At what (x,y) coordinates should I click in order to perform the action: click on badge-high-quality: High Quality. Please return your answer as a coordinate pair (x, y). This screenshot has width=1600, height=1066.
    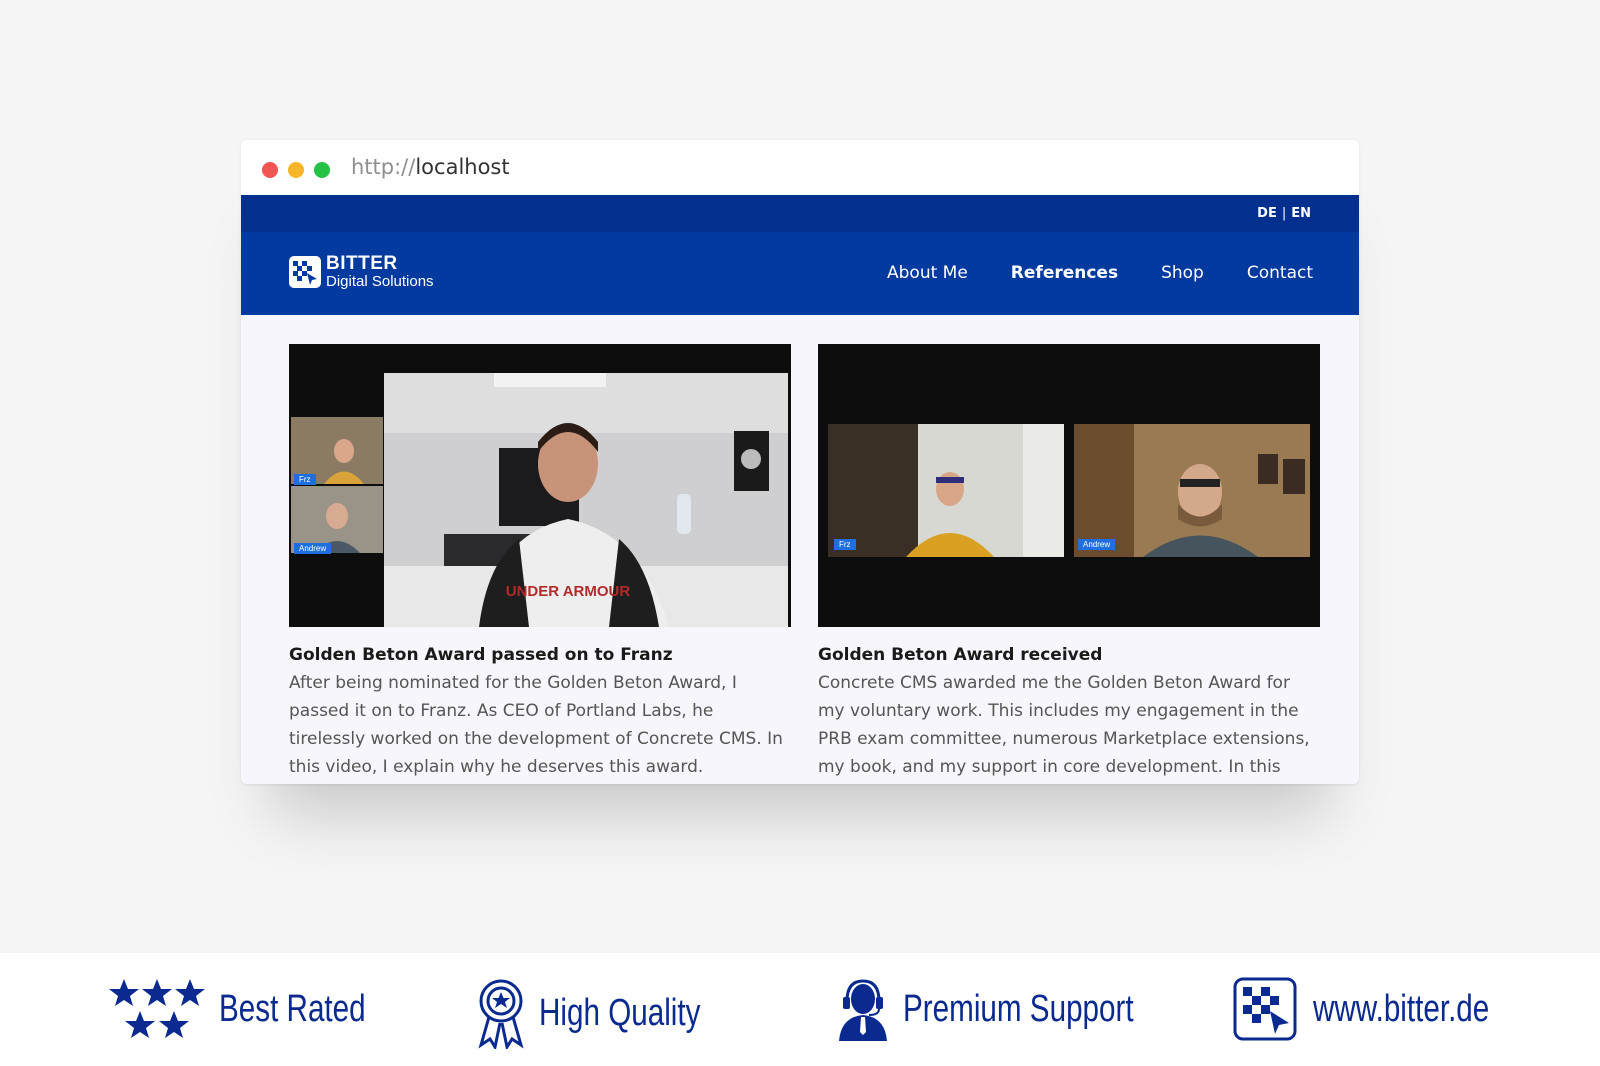
    Looking at the image, I should click on (610, 1013).